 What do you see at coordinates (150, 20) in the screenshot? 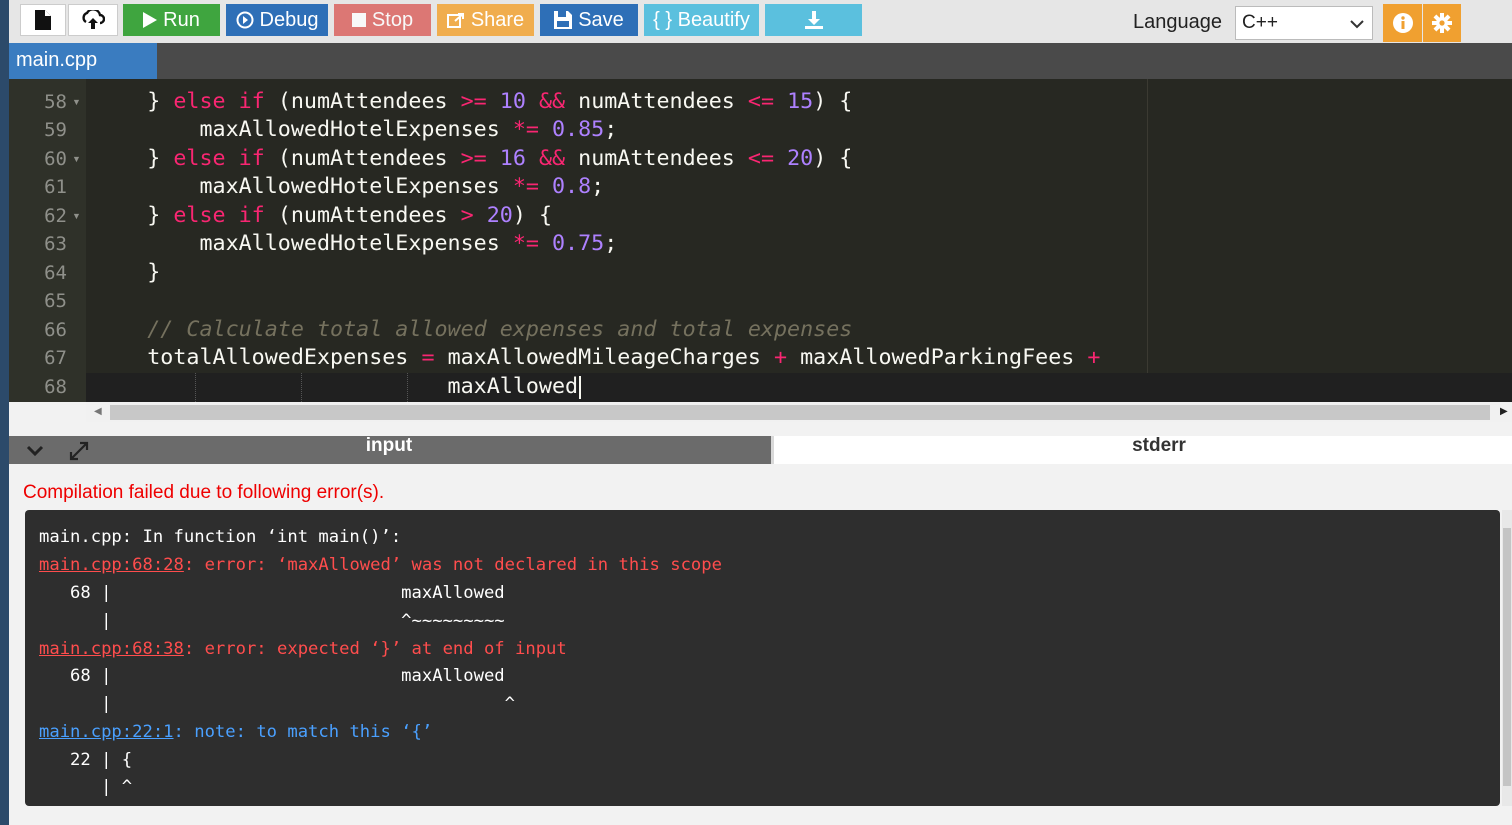
I see `play-icon` at bounding box center [150, 20].